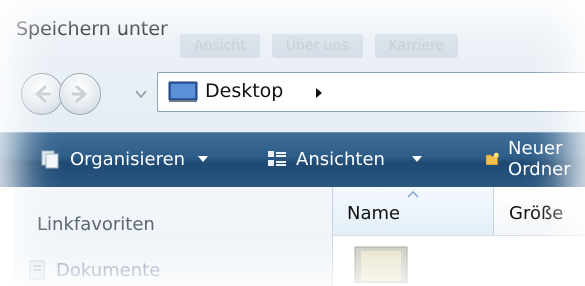 Image resolution: width=585 pixels, height=286 pixels. I want to click on column-name-label: Name, so click(374, 213).